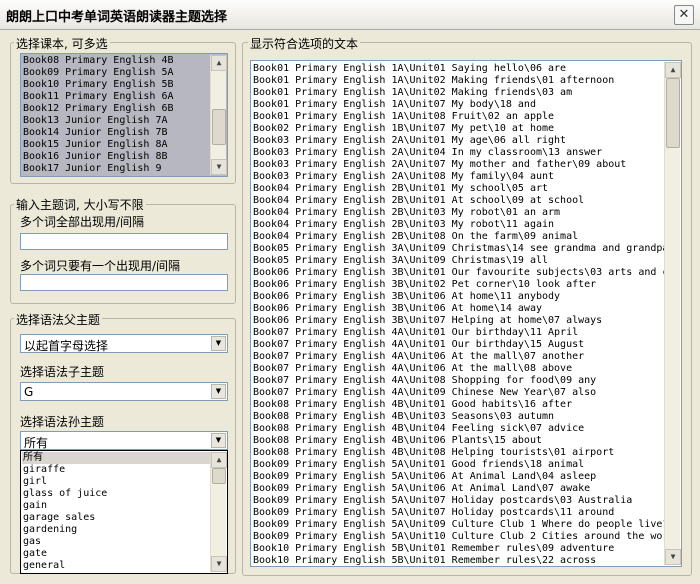 The width and height of the screenshot is (700, 584). What do you see at coordinates (116, 85) in the screenshot?
I see `list-item: Book10 Primary English 5B` at bounding box center [116, 85].